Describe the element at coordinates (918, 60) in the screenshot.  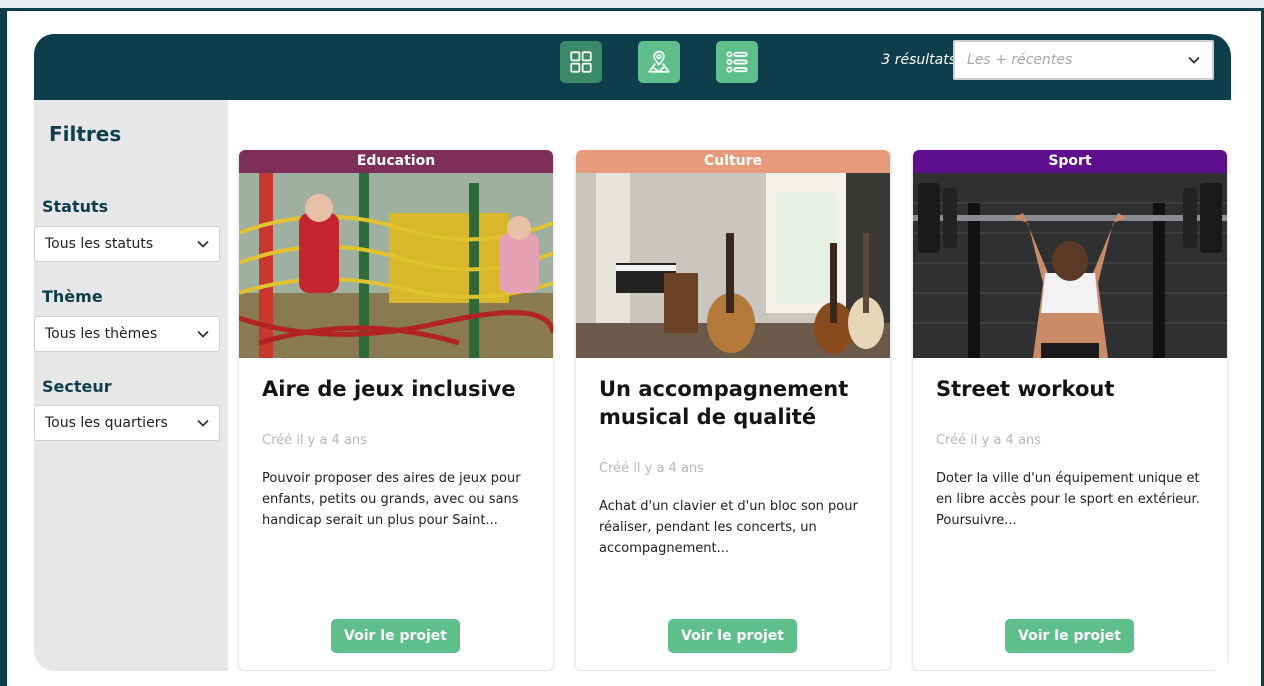
I see `results-count: 3 résultats` at that location.